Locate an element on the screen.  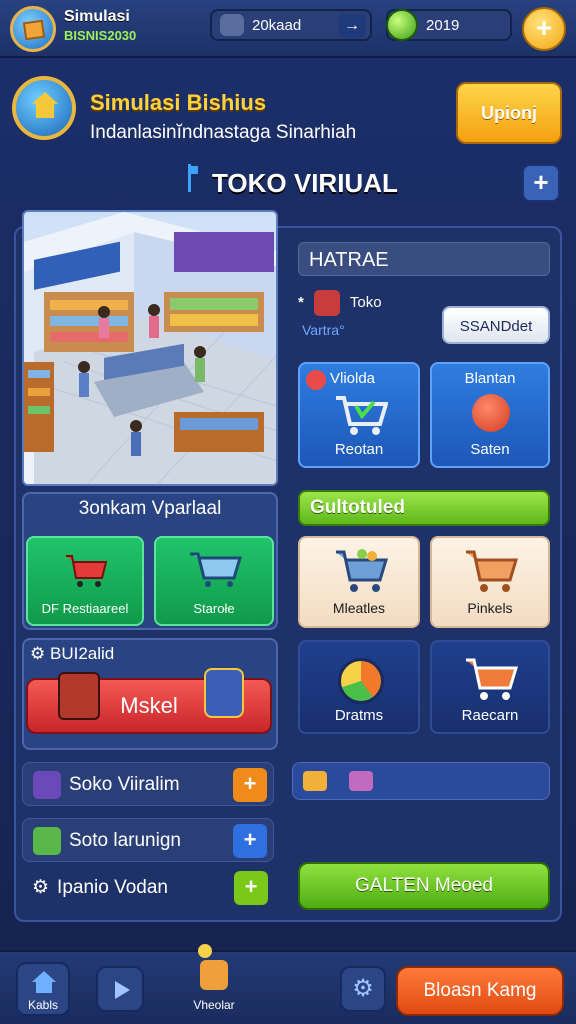
machine-icon is located at coordinates (79, 696).